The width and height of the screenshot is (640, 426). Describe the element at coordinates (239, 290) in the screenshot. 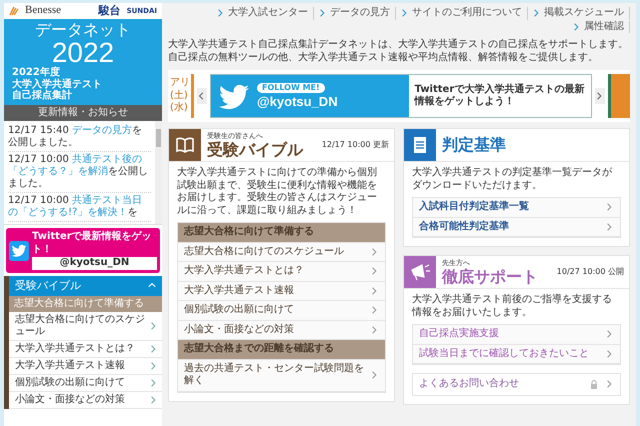

I see `list-link-label: 大学入学共通テスト速報` at that location.